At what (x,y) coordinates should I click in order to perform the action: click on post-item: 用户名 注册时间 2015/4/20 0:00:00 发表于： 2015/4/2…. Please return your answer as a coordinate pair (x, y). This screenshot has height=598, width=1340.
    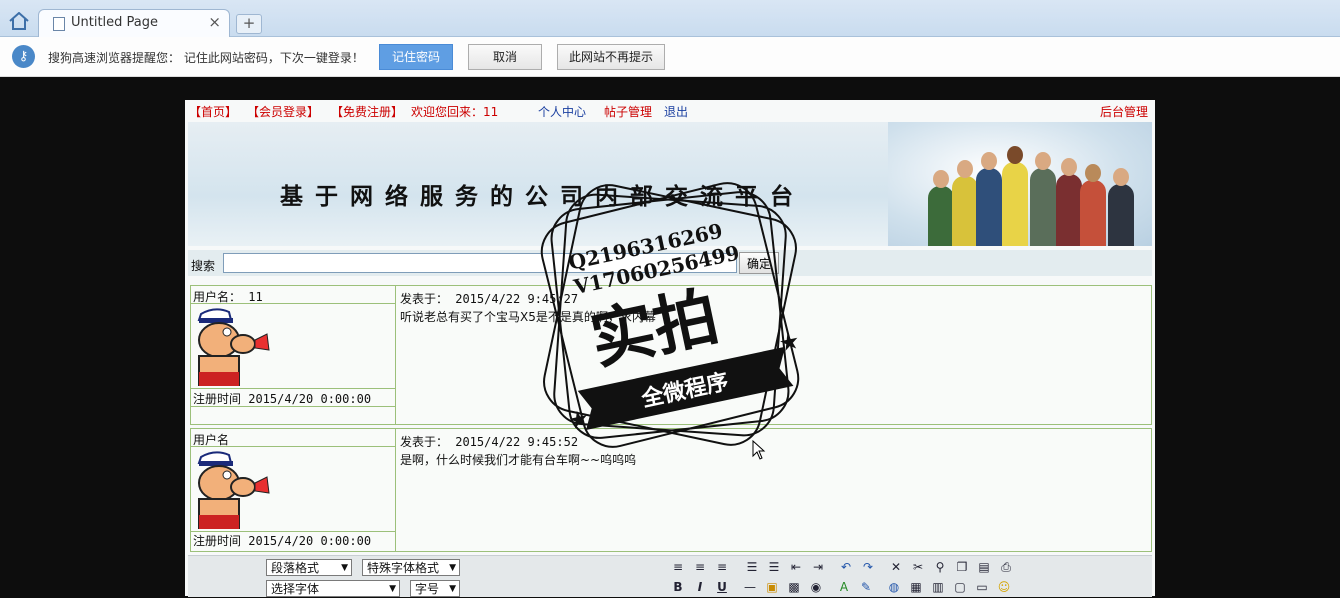
    Looking at the image, I should click on (671, 490).